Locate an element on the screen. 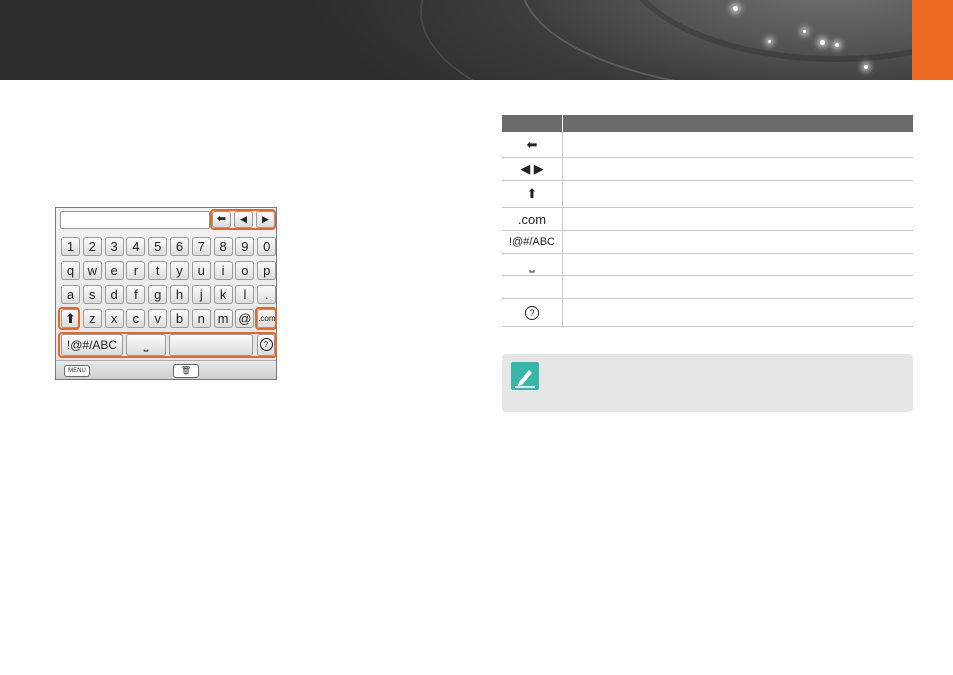  key-3-1: z is located at coordinates (92, 318).